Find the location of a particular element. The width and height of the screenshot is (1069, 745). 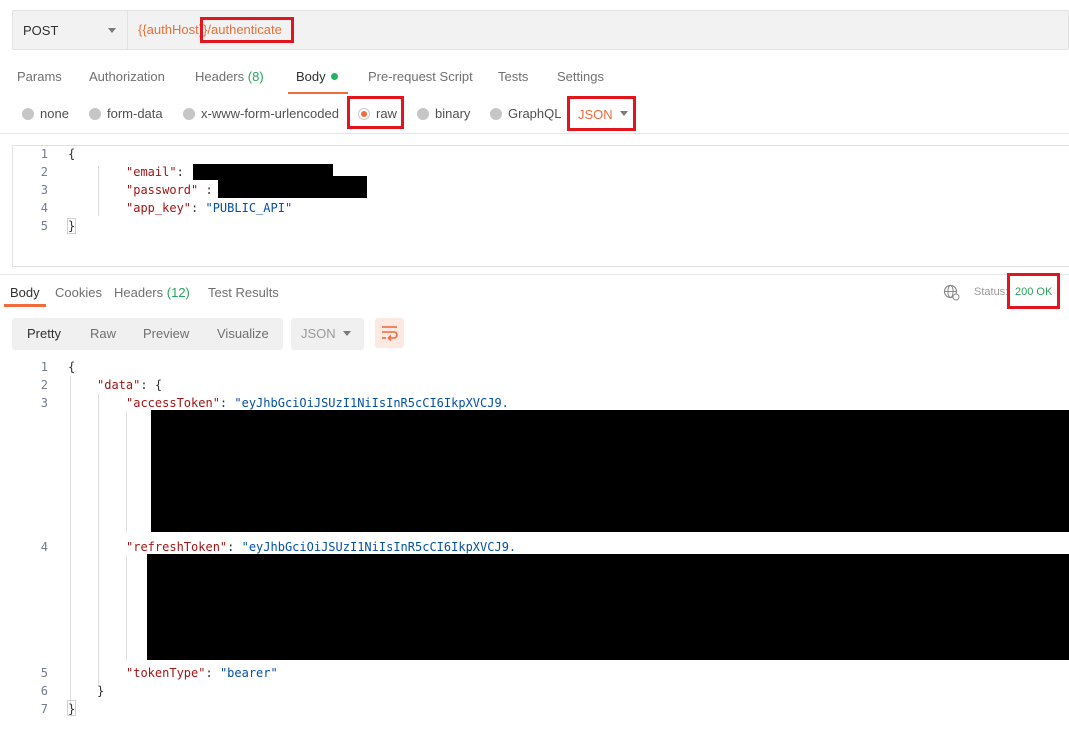

view-preview: Preview is located at coordinates (166, 333).